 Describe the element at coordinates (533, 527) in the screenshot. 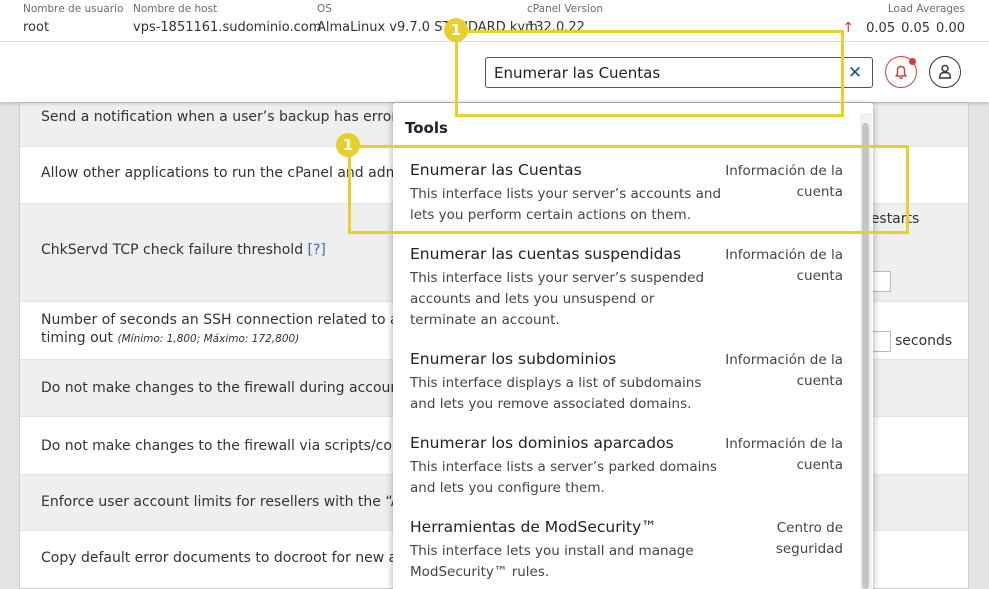

I see `result-title: Herramientas de ModSecurity™` at that location.